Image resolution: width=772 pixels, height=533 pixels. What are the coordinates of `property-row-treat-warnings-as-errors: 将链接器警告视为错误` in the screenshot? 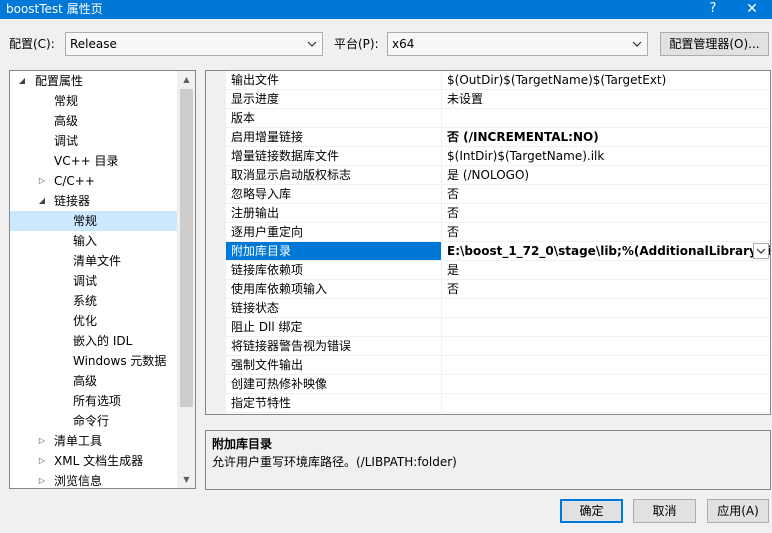 It's located at (498, 346).